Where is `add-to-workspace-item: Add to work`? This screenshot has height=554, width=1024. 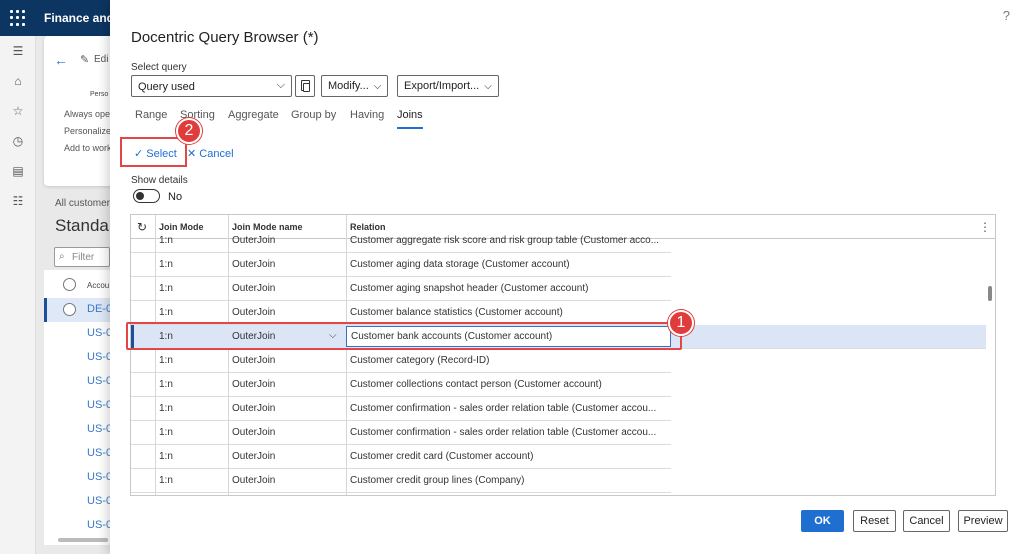
add-to-workspace-item: Add to work is located at coordinates (89, 148).